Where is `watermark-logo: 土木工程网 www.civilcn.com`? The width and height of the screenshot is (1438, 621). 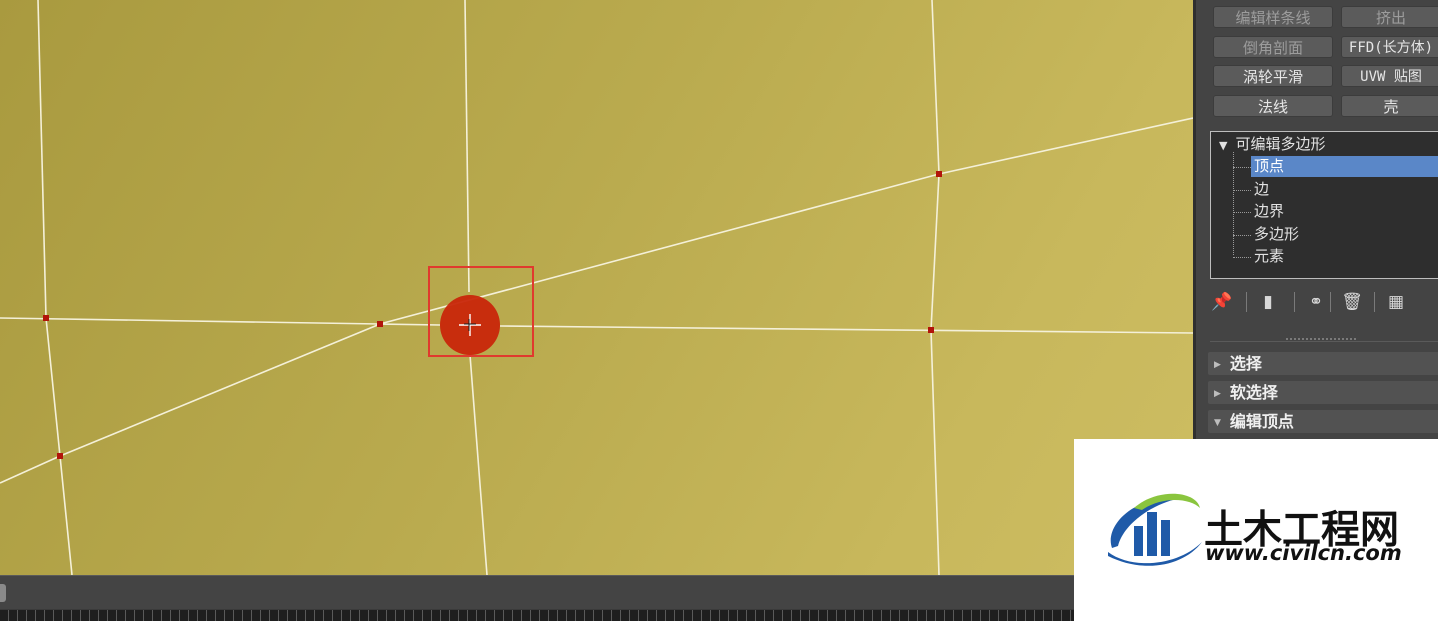 watermark-logo: 土木工程网 www.civilcn.com is located at coordinates (1256, 530).